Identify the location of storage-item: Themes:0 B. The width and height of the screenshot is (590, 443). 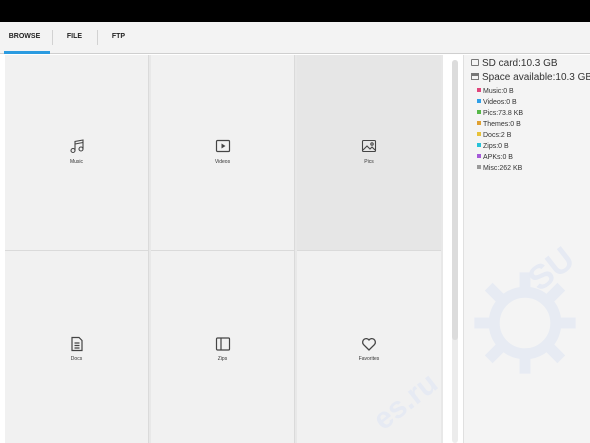
(499, 125).